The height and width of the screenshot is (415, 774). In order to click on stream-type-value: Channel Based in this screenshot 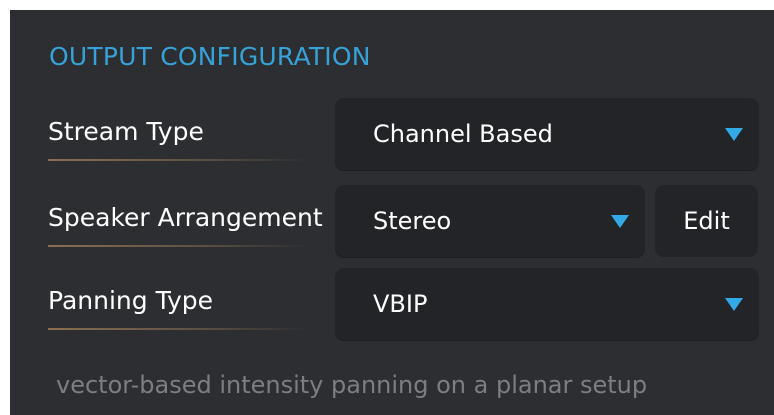, I will do `click(463, 134)`.